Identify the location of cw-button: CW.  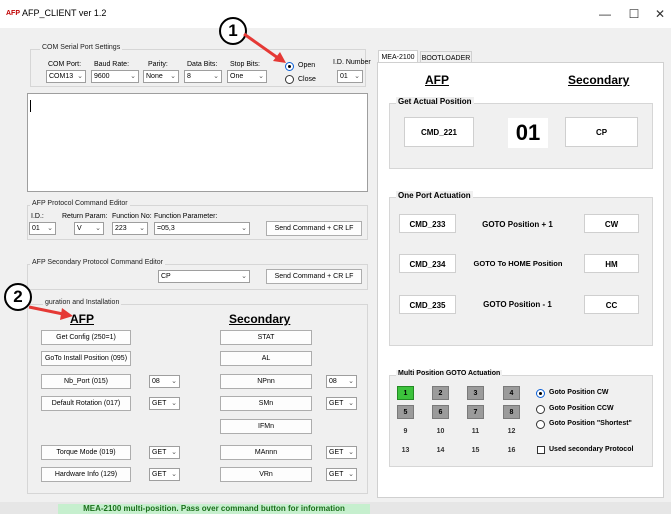
(611, 223).